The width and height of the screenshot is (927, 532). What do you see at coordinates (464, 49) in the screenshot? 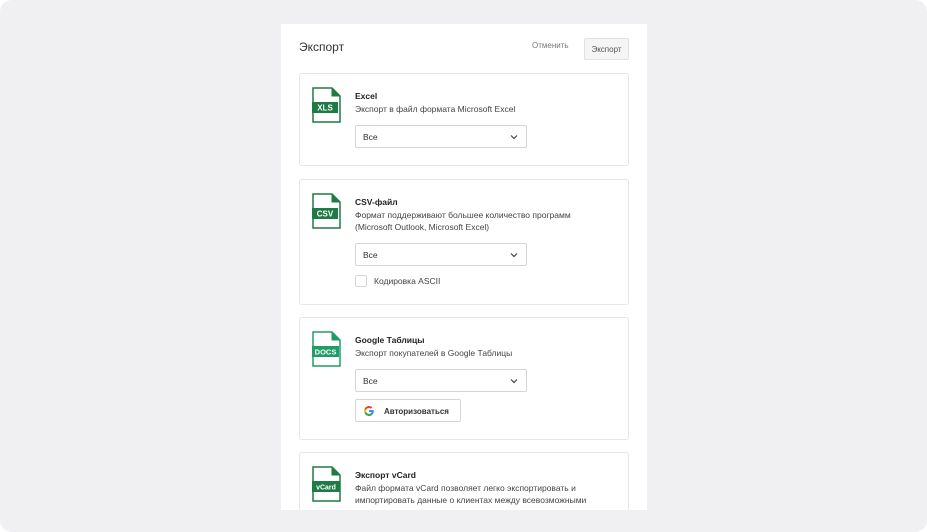
I see `panel-header: Экспорт Отменить Экспорт` at bounding box center [464, 49].